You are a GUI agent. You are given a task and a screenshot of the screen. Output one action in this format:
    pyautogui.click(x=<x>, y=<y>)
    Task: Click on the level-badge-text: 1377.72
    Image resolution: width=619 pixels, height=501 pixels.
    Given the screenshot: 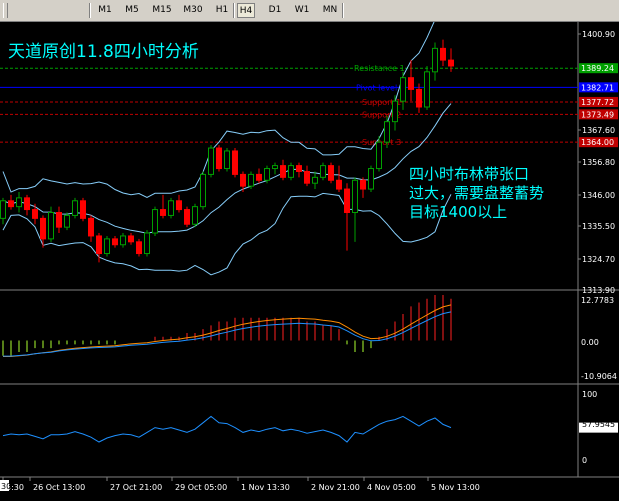 What is the action you would take?
    pyautogui.click(x=597, y=102)
    